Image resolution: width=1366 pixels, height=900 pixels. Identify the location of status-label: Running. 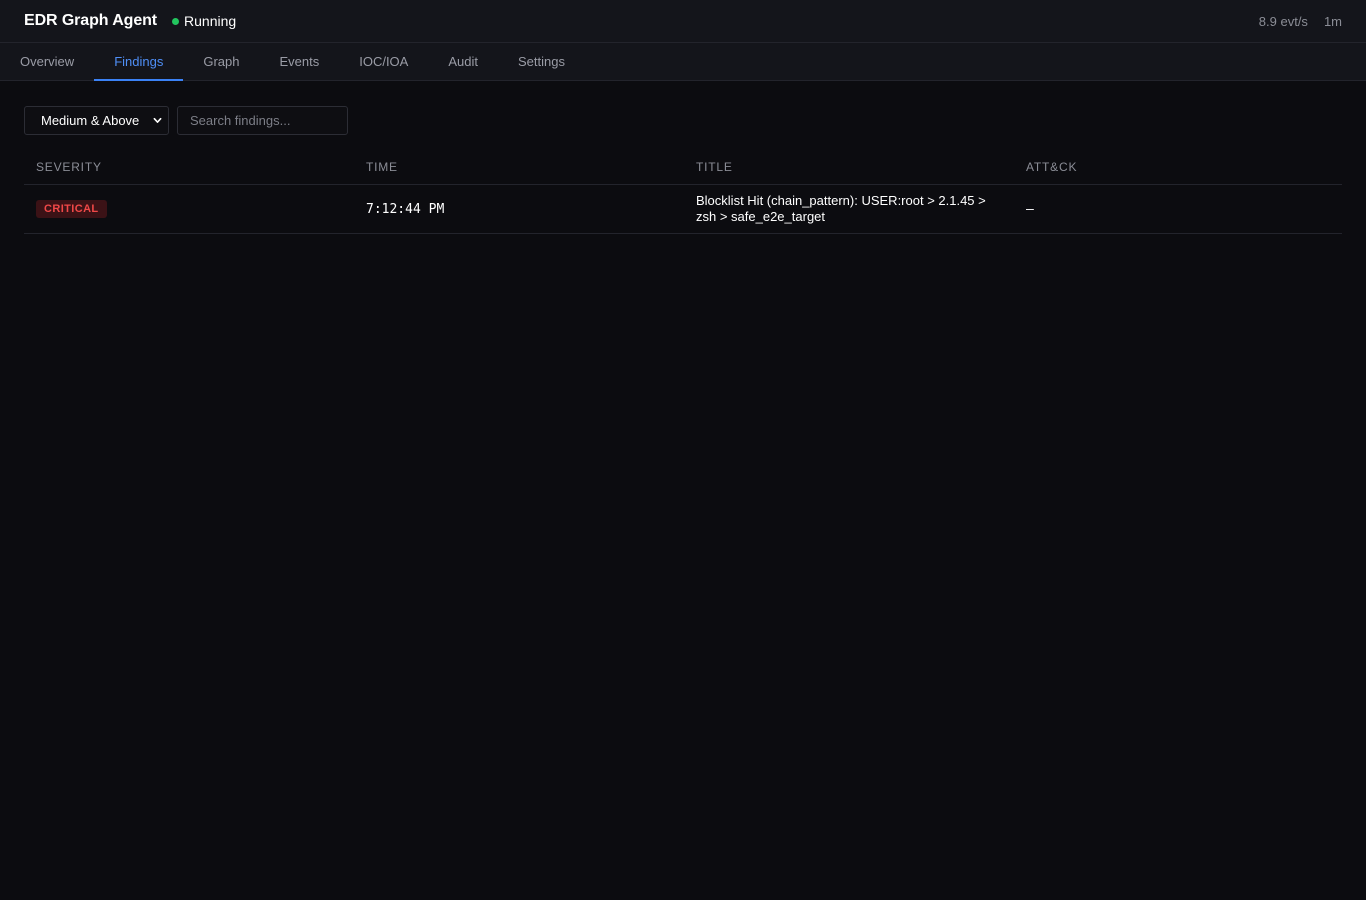
(210, 21).